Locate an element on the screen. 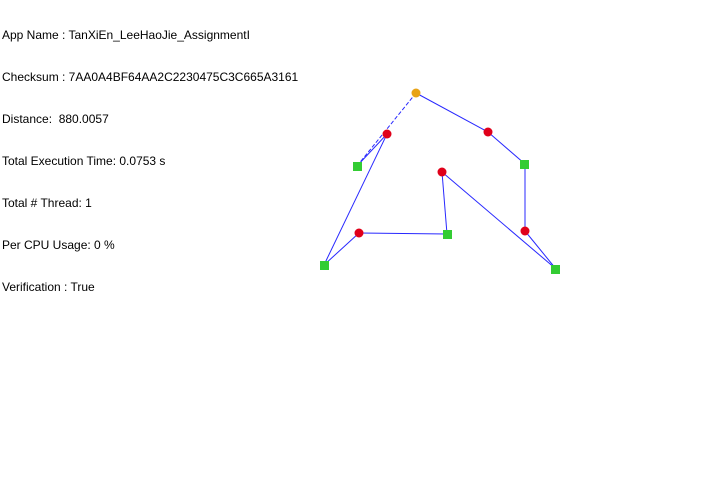 Image resolution: width=726 pixels, height=500 pixels. pickup-nodes is located at coordinates (442, 182).